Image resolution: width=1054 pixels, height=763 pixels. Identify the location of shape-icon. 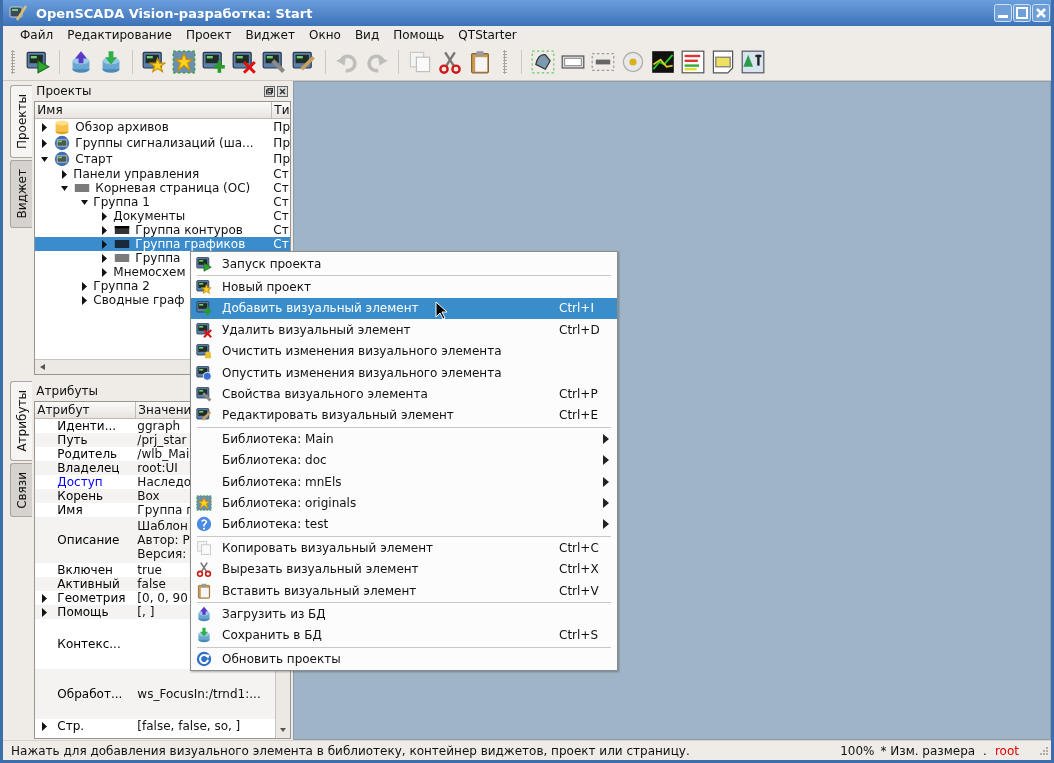
(543, 62).